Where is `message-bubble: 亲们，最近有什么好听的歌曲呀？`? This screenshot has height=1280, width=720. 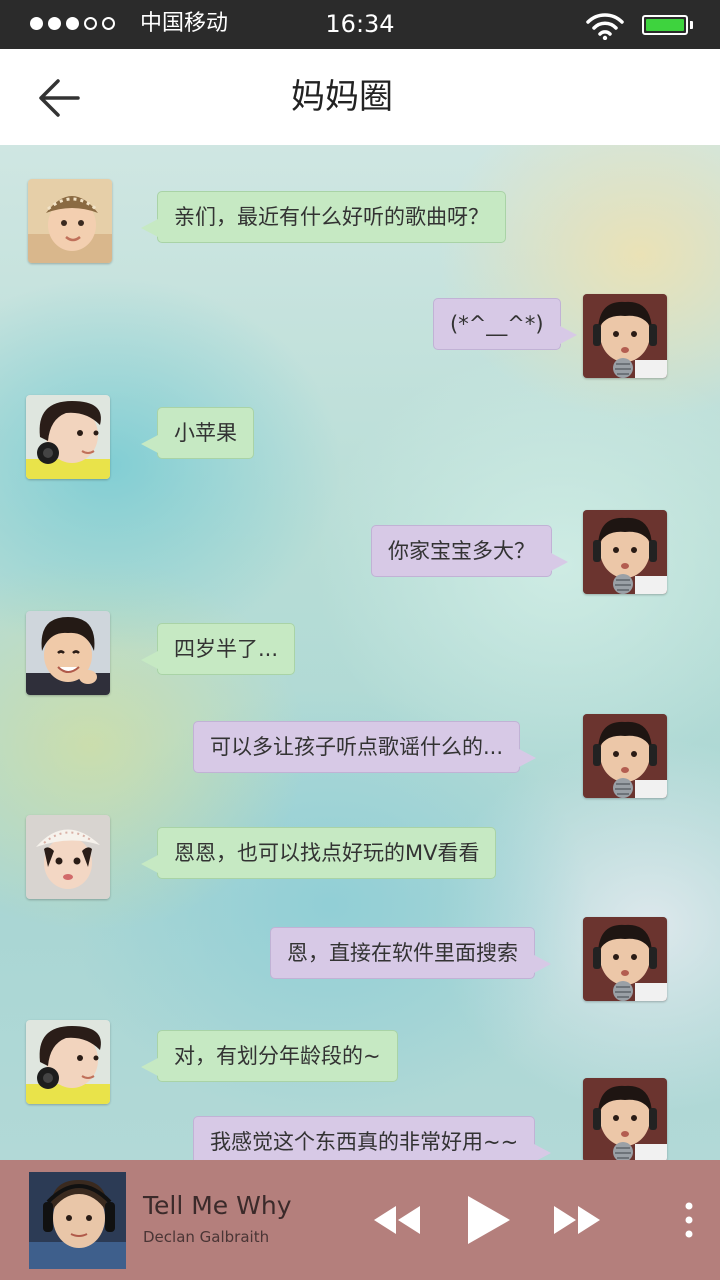 message-bubble: 亲们，最近有什么好听的歌曲呀？ is located at coordinates (323, 217).